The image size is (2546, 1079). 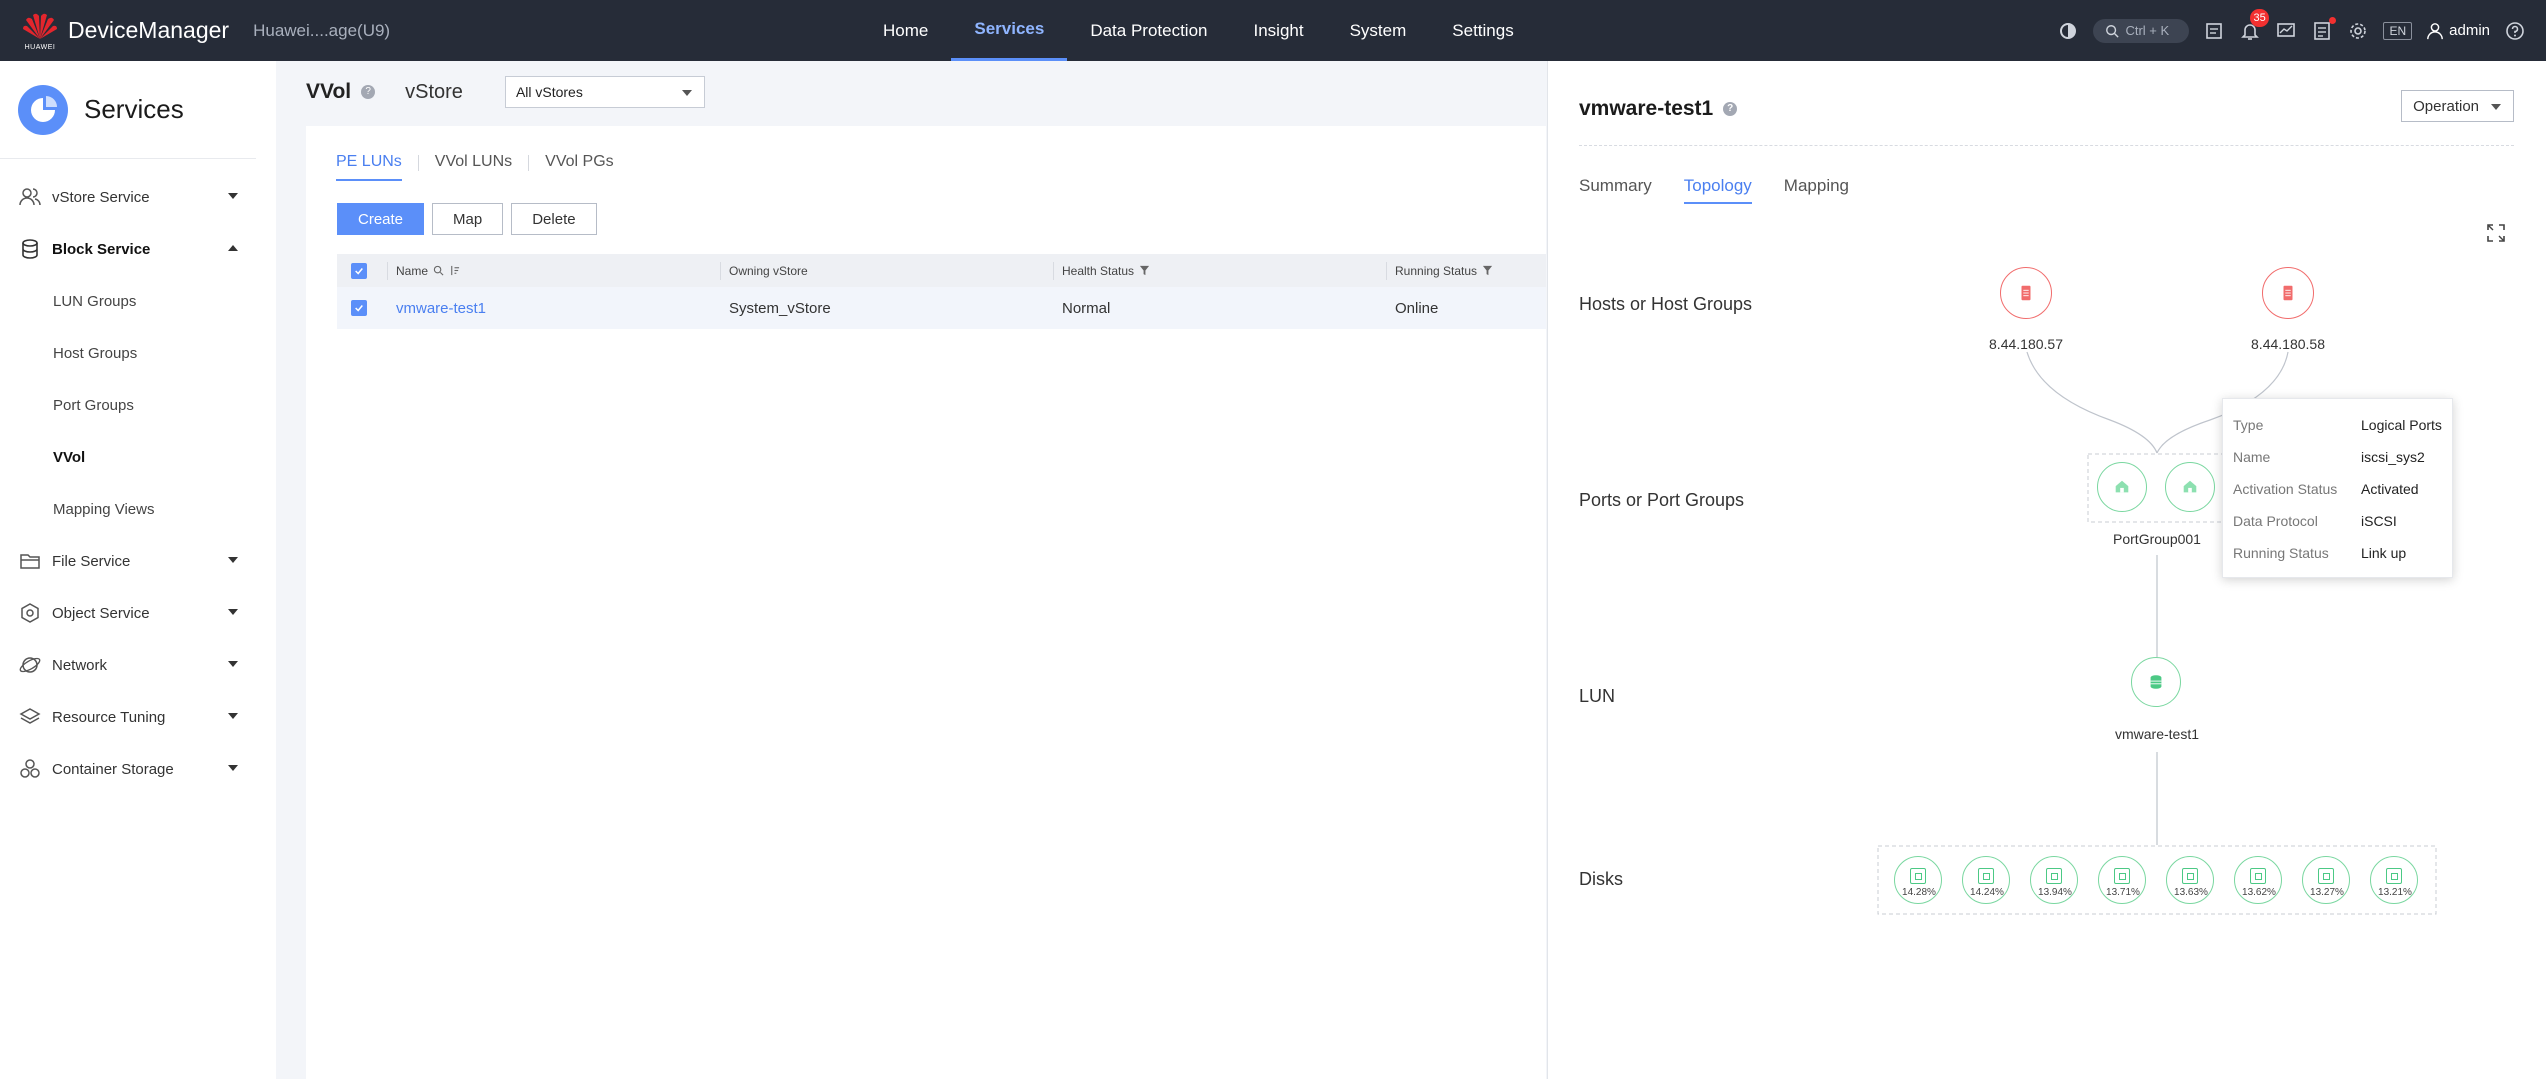 What do you see at coordinates (2496, 233) in the screenshot?
I see `fullscreen-icon` at bounding box center [2496, 233].